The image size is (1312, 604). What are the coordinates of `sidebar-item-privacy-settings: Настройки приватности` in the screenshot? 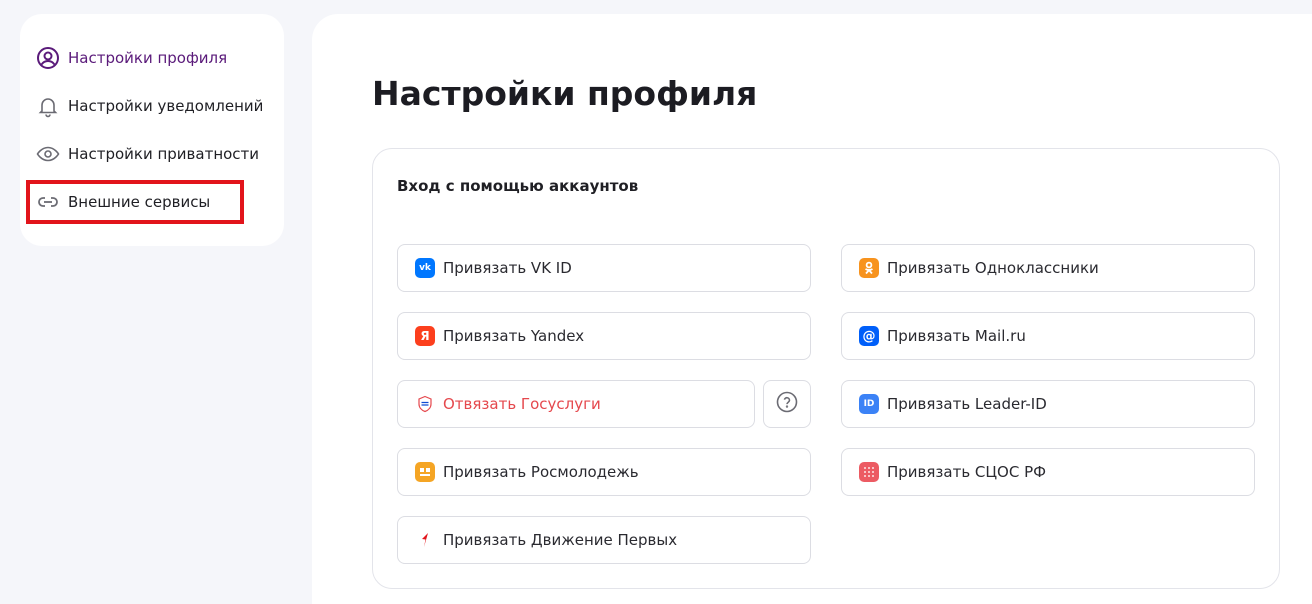 It's located at (147, 154).